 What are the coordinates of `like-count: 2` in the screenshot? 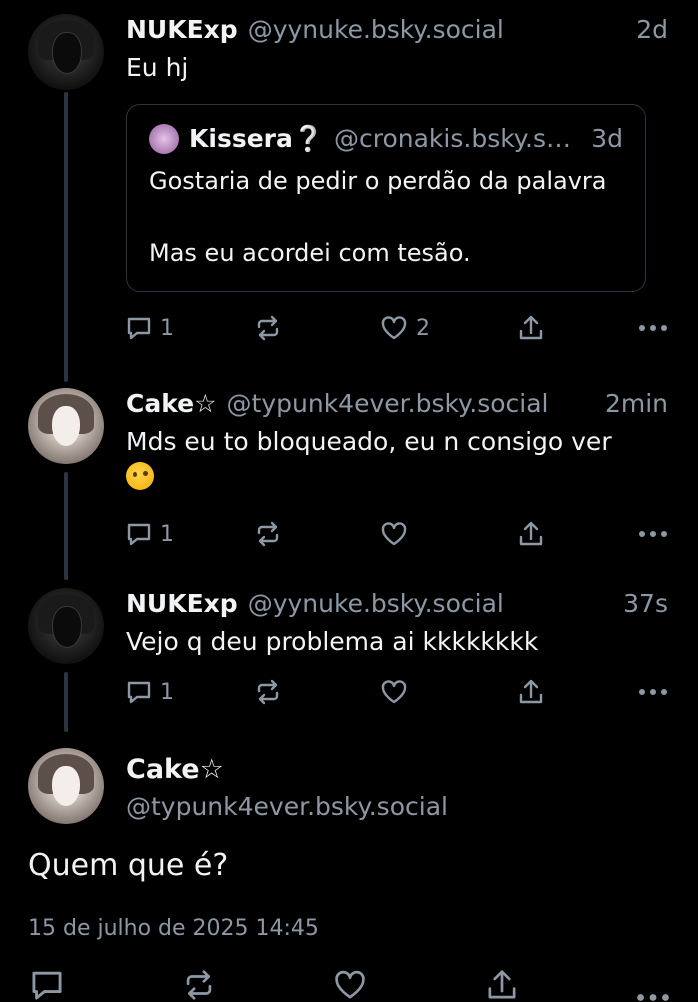 It's located at (423, 328).